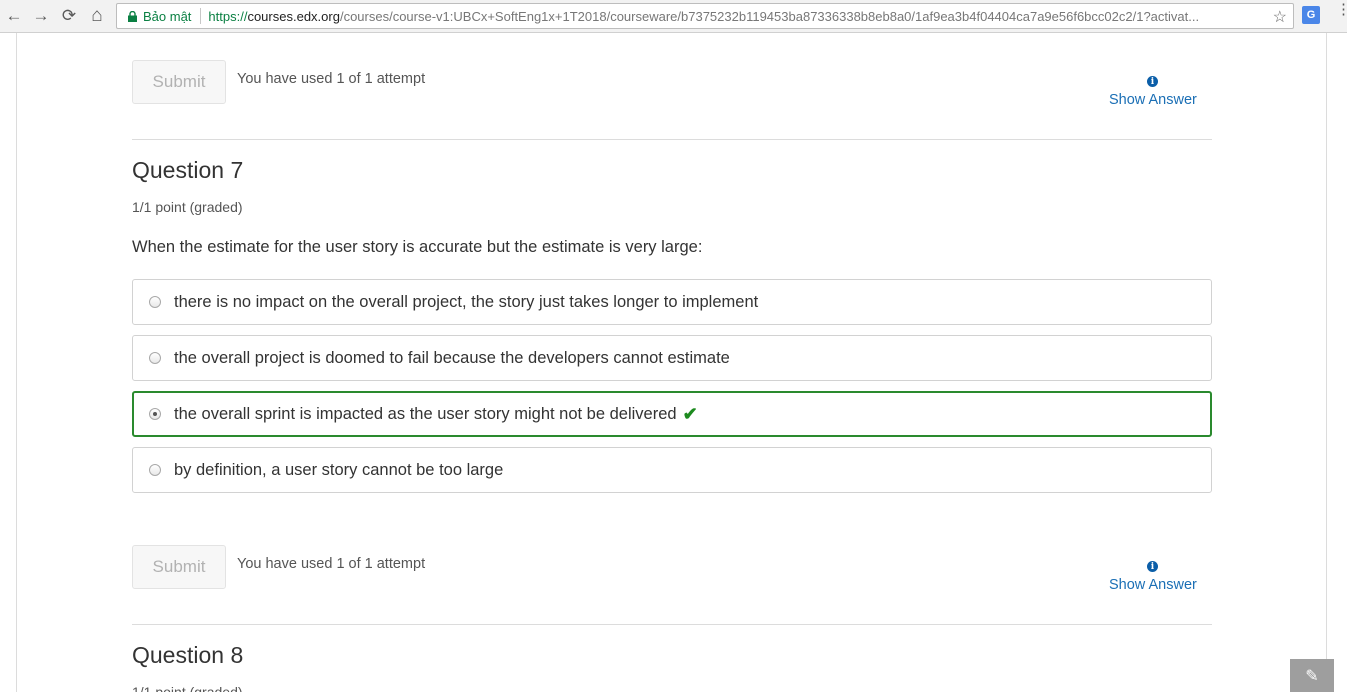 The width and height of the screenshot is (1347, 692). Describe the element at coordinates (132, 16) in the screenshot. I see `lock-icon` at that location.